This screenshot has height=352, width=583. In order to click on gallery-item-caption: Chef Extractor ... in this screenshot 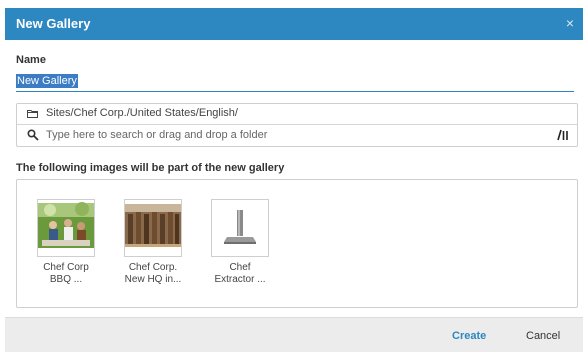, I will do `click(240, 273)`.